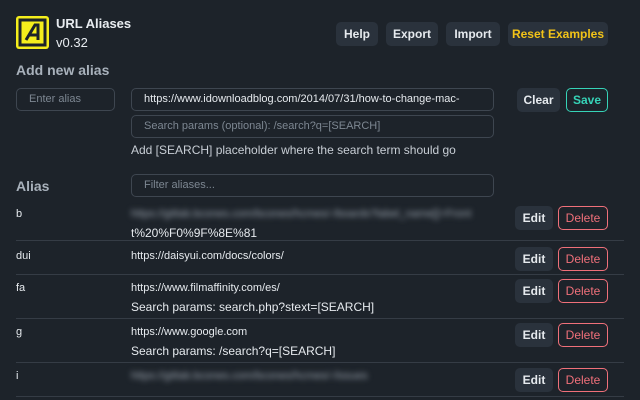  I want to click on help-button: Help, so click(357, 34).